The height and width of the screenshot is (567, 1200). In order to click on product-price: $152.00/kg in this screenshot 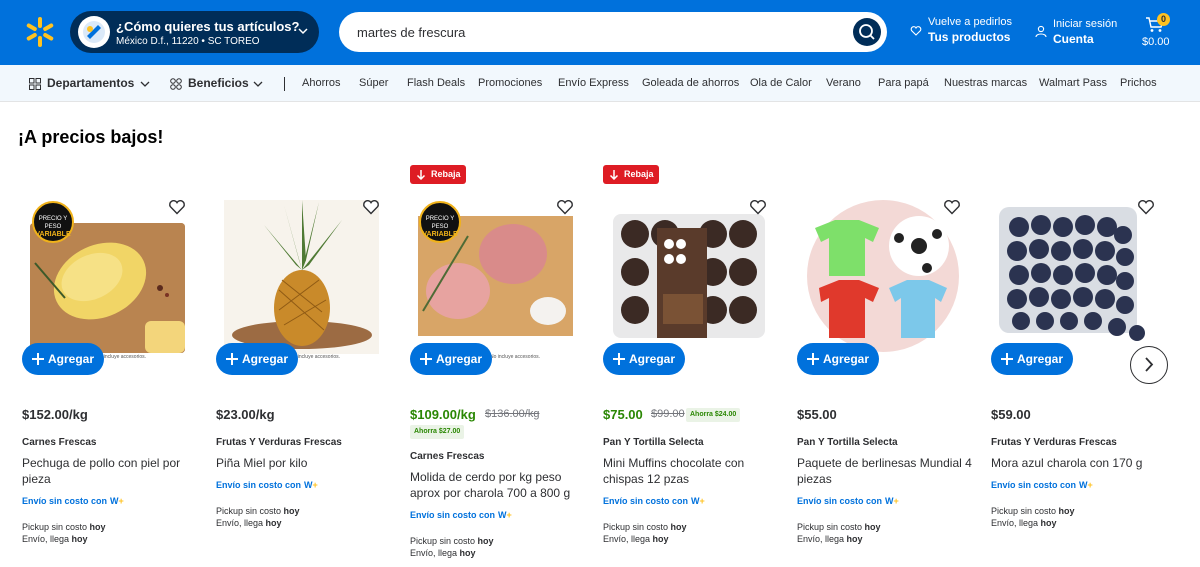, I will do `click(55, 414)`.